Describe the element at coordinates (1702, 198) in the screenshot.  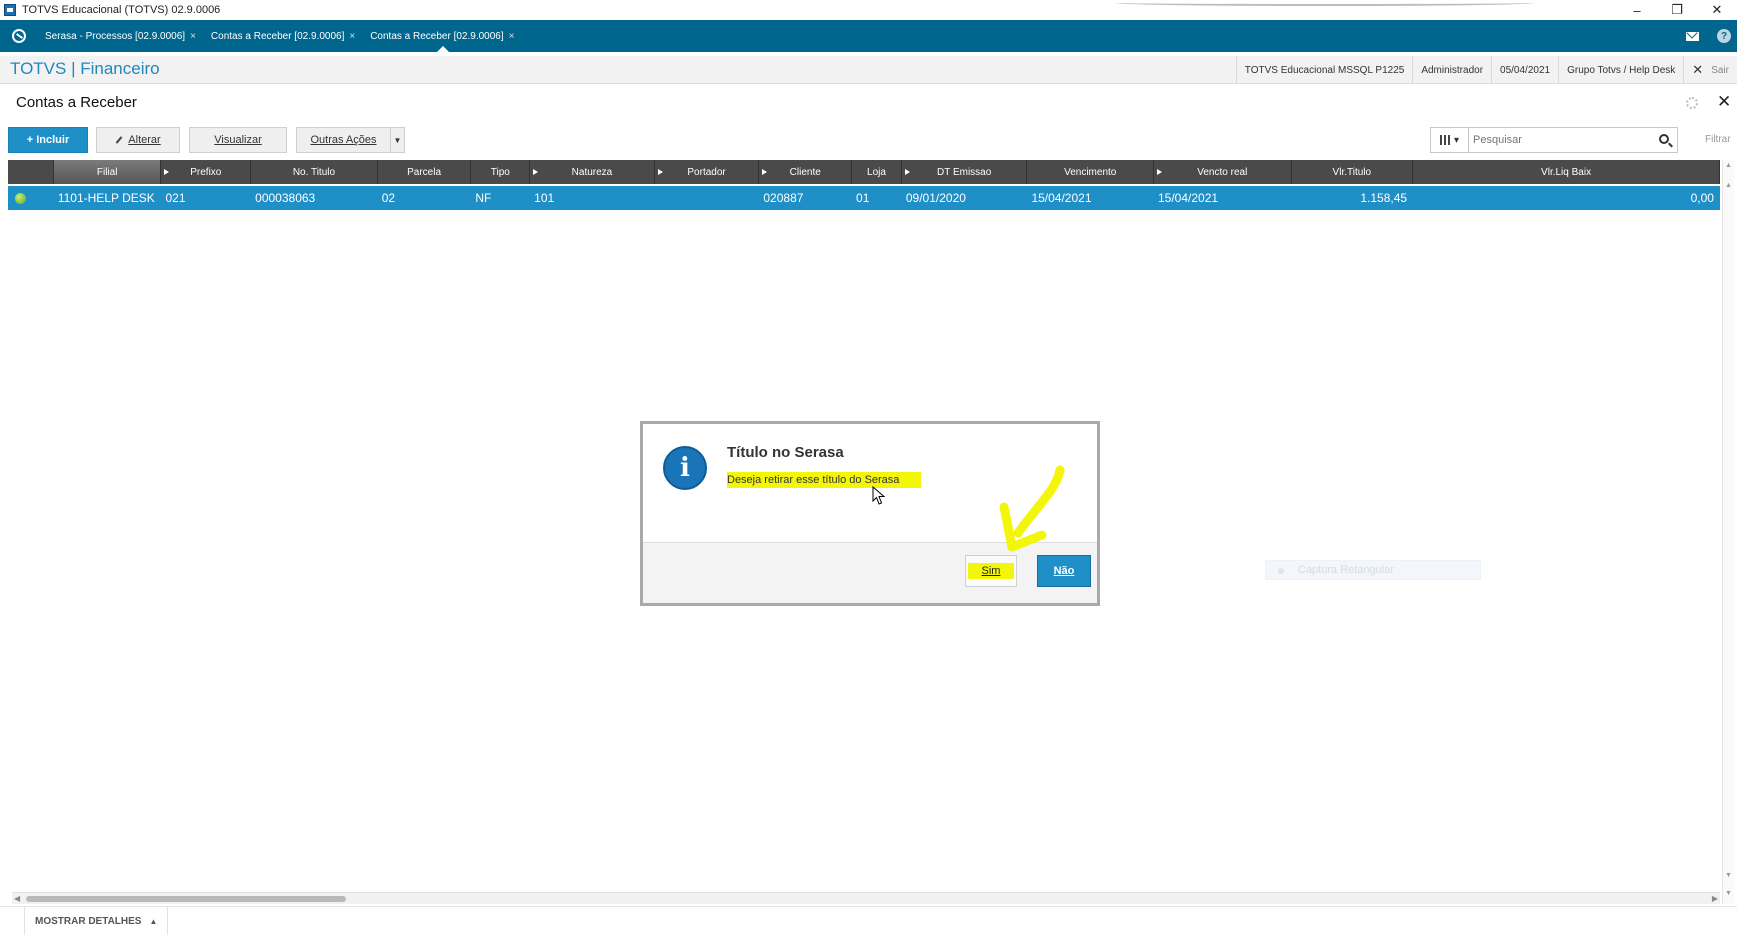
I see `cell-vlr-liq-baix: 0,00` at that location.